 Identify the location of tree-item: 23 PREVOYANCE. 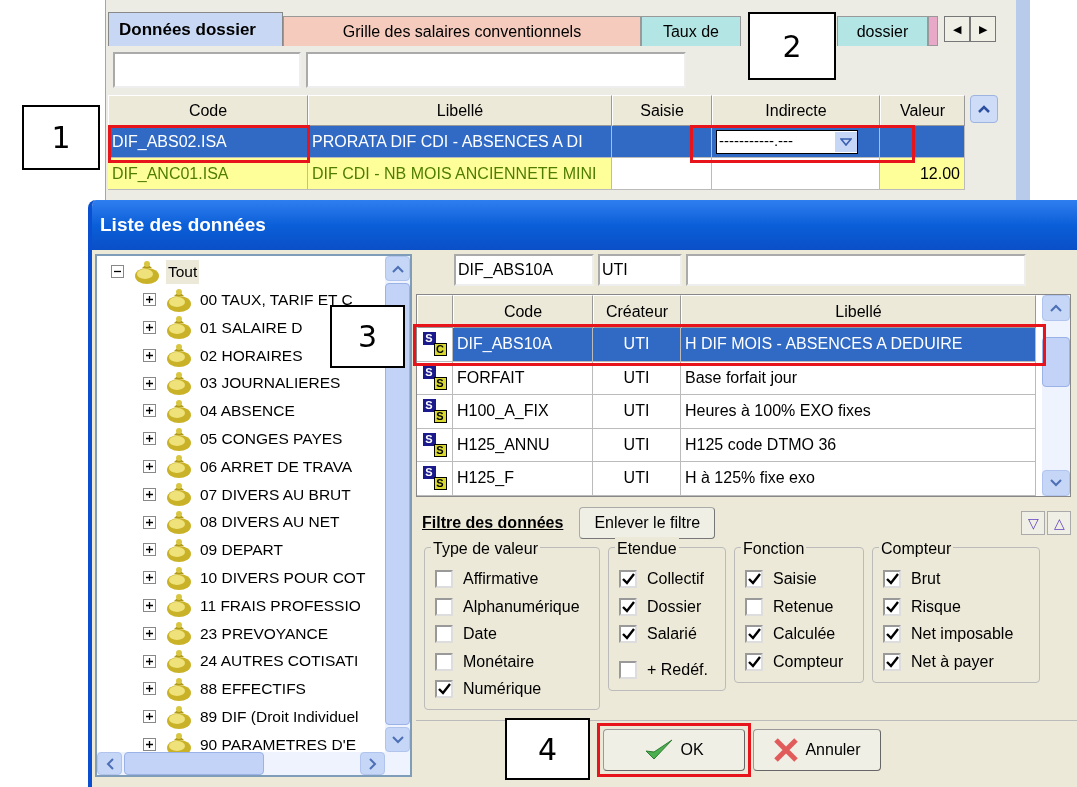
(264, 633).